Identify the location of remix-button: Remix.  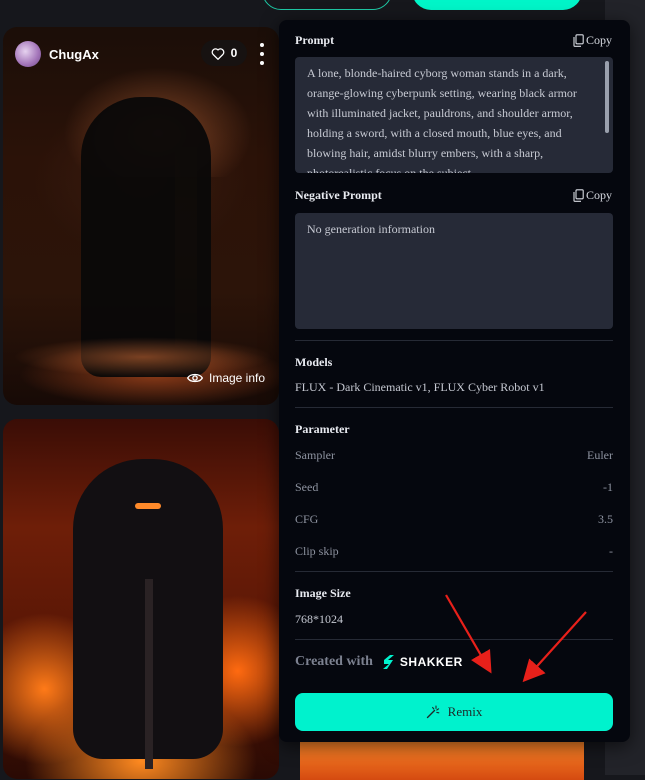
(454, 712).